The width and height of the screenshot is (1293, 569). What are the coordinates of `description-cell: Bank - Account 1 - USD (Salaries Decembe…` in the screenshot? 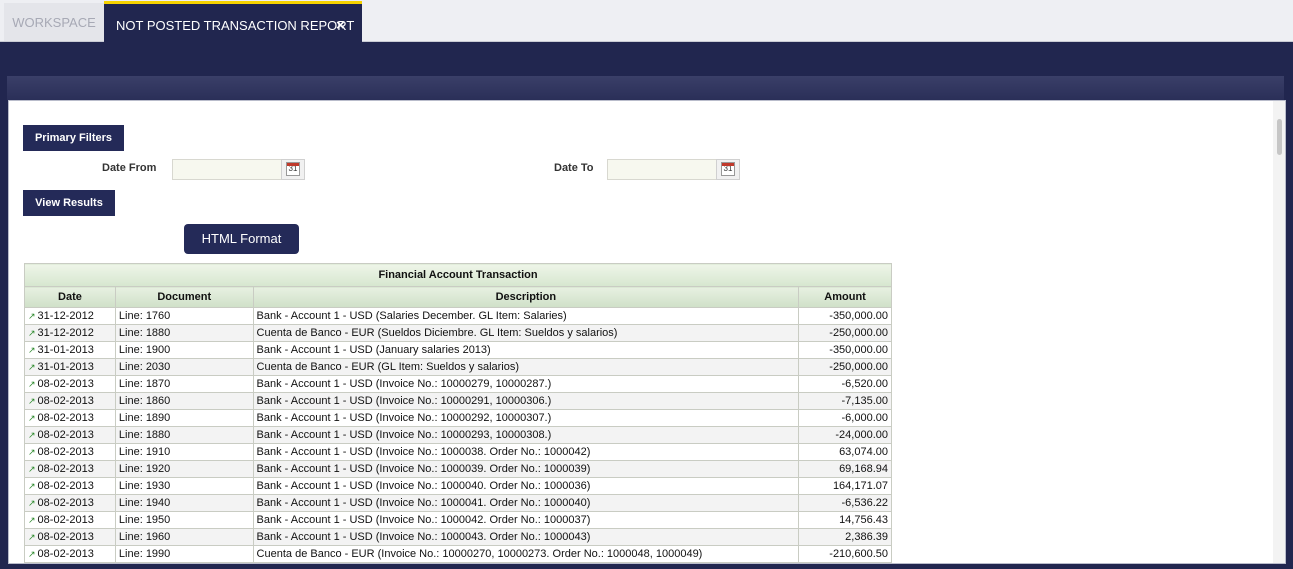 It's located at (526, 316).